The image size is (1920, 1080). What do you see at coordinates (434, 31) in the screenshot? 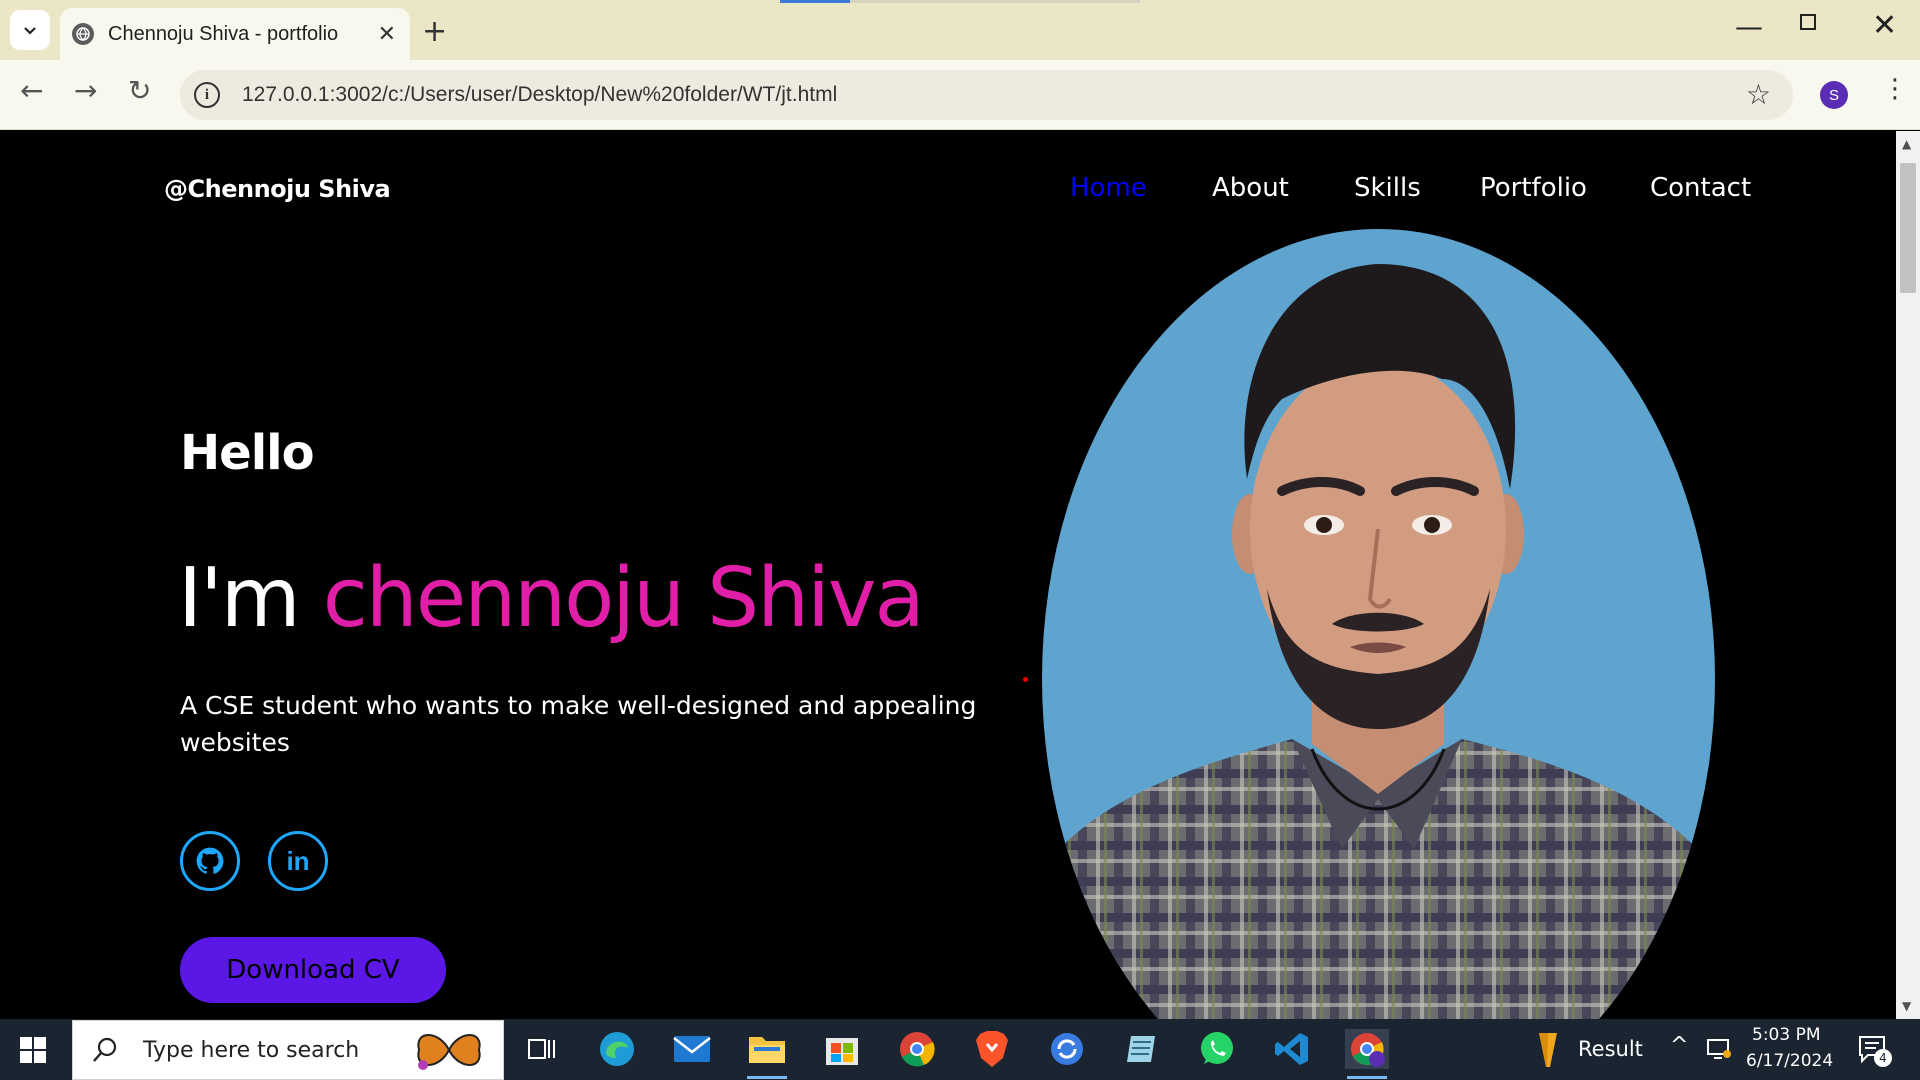
I see `new-tab-icon: +` at bounding box center [434, 31].